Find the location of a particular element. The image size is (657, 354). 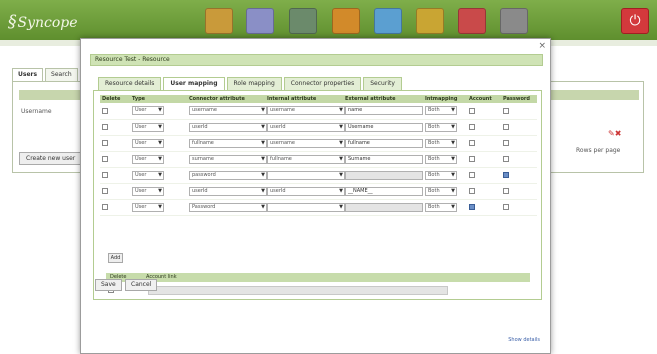

internal-value: username is located at coordinates (282, 110).